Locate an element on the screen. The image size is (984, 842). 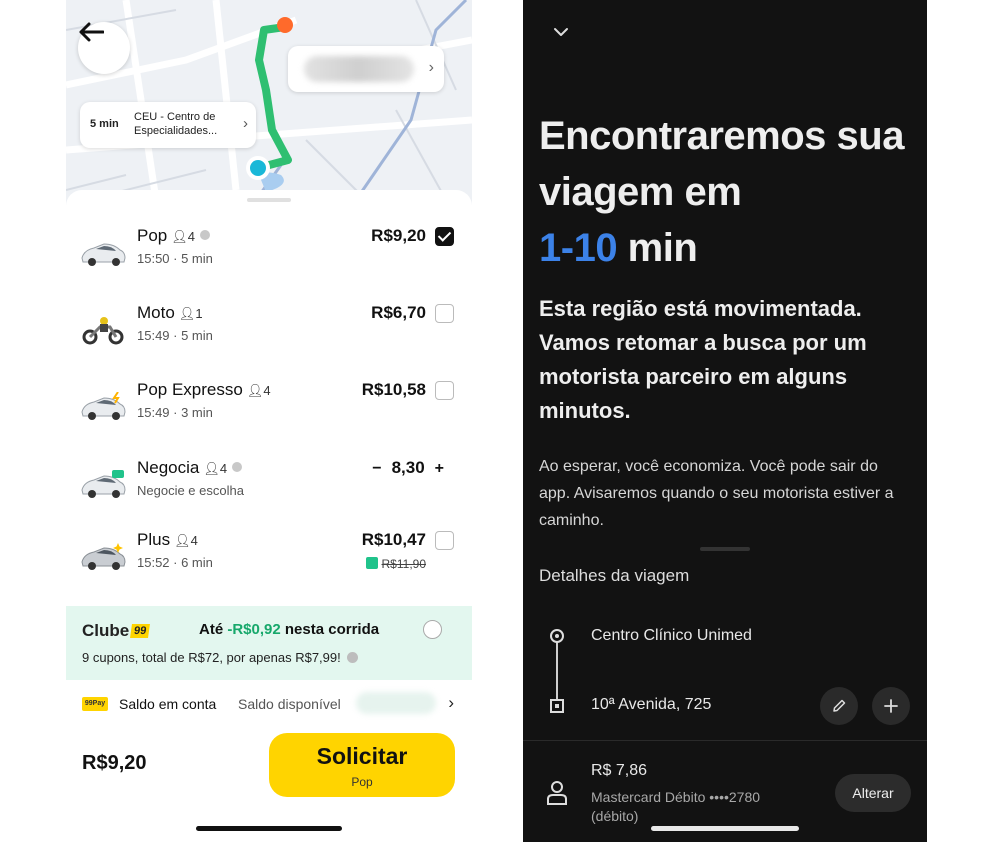
total-price: R$9,20 is located at coordinates (114, 763).